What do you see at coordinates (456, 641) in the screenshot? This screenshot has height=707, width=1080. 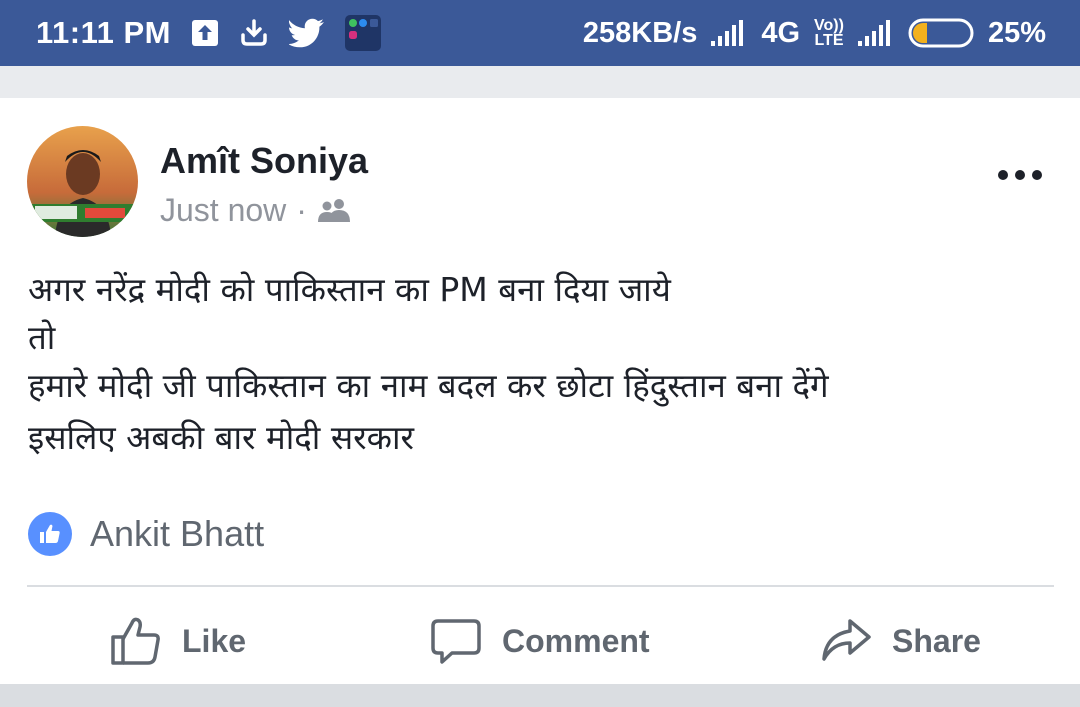 I see `comment-icon` at bounding box center [456, 641].